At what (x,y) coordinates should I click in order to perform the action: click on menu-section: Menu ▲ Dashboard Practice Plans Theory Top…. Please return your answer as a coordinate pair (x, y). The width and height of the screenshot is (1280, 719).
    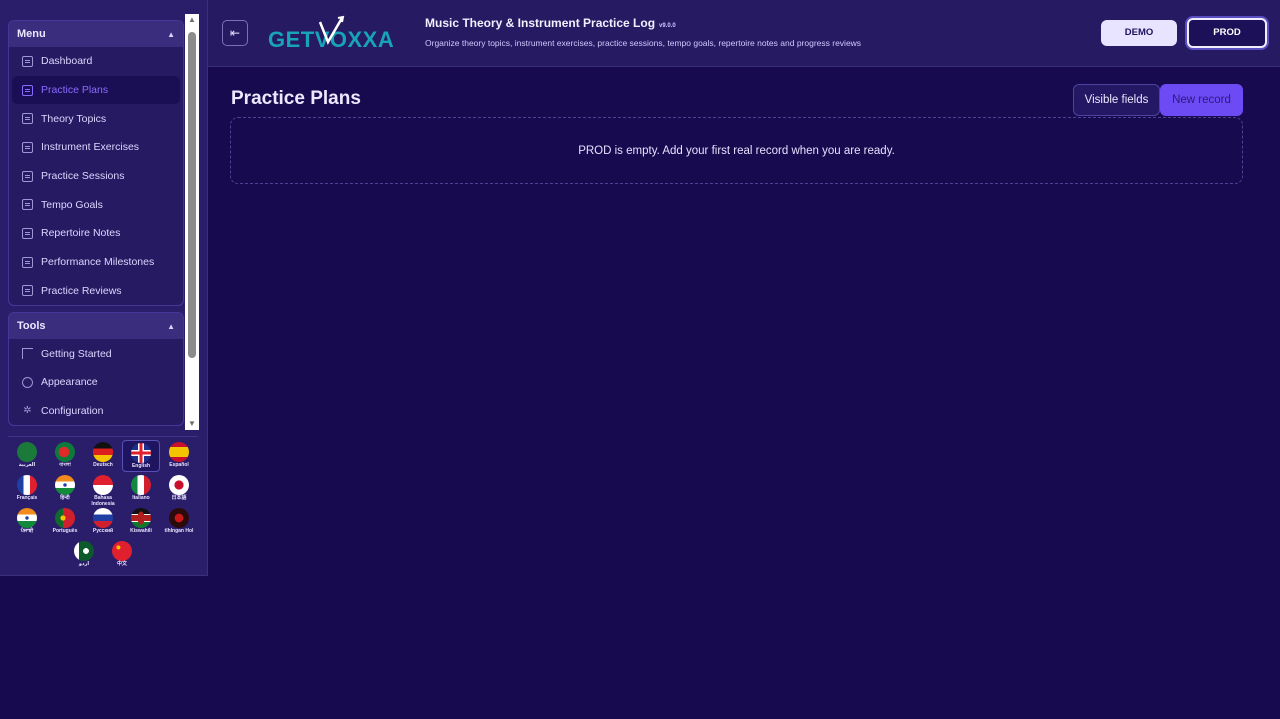
    Looking at the image, I should click on (96, 163).